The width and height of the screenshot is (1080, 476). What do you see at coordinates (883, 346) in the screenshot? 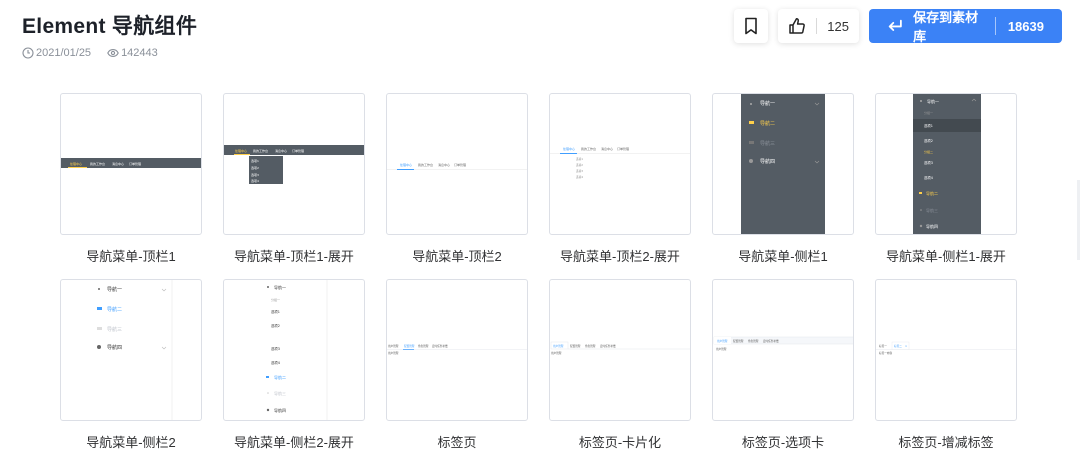
I see `svg-text: 标签一` at bounding box center [883, 346].